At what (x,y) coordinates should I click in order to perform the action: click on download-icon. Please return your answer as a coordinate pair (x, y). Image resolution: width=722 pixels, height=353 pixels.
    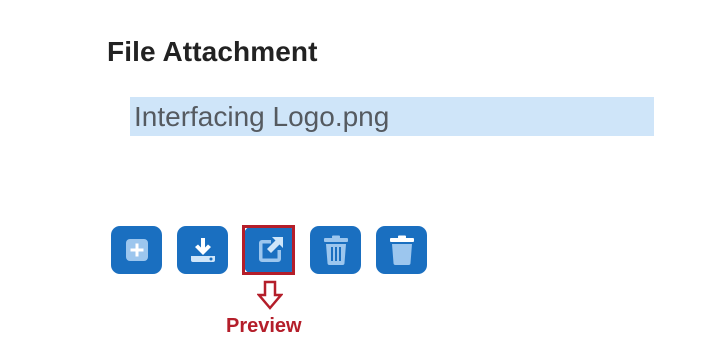
    Looking at the image, I should click on (203, 250).